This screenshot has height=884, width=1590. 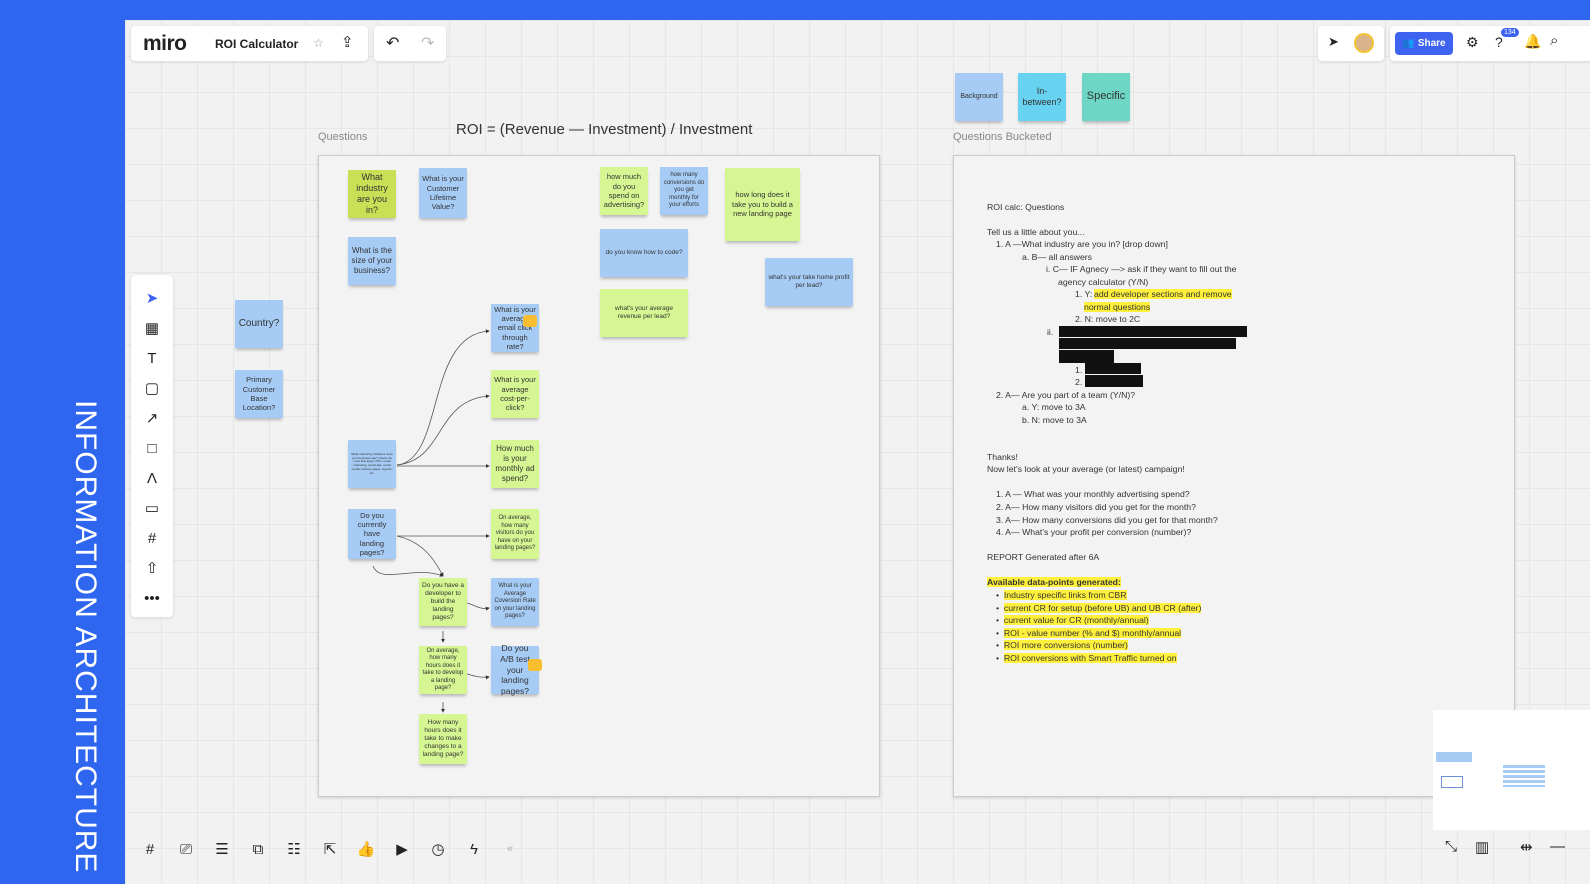 I want to click on sticky-note: What is your Customer Lifetime Value?, so click(x=443, y=193).